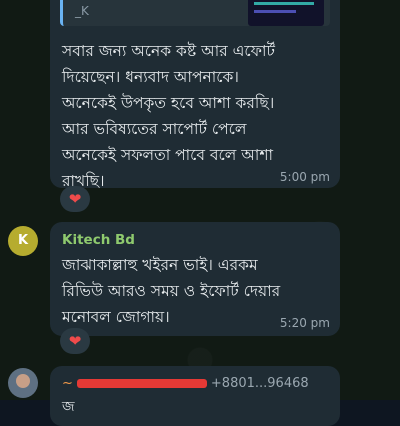  I want to click on message-text: জ, so click(68, 407).